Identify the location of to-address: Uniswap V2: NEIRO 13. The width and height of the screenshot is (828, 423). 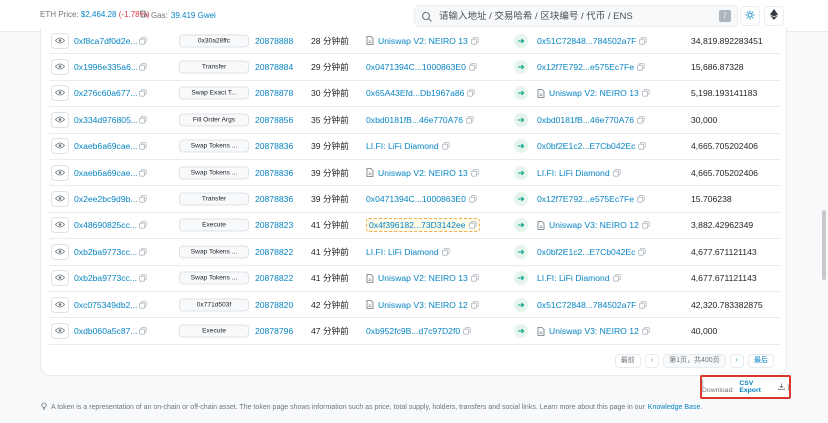
(593, 93).